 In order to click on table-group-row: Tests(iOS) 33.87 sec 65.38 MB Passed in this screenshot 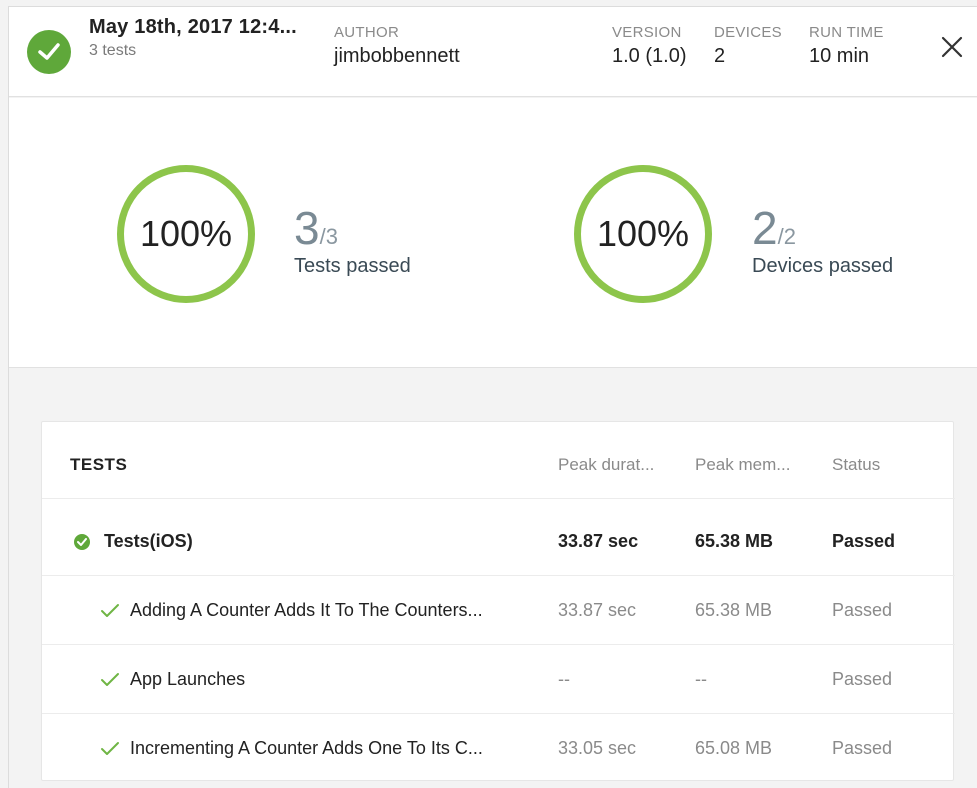, I will do `click(498, 541)`.